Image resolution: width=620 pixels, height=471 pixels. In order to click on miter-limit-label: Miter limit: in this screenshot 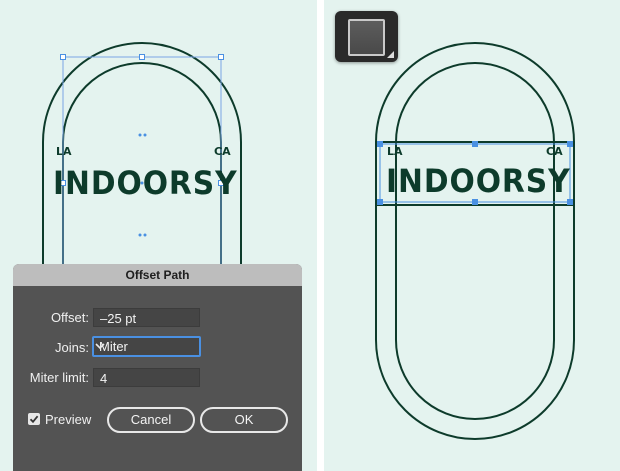, I will do `click(59, 377)`.